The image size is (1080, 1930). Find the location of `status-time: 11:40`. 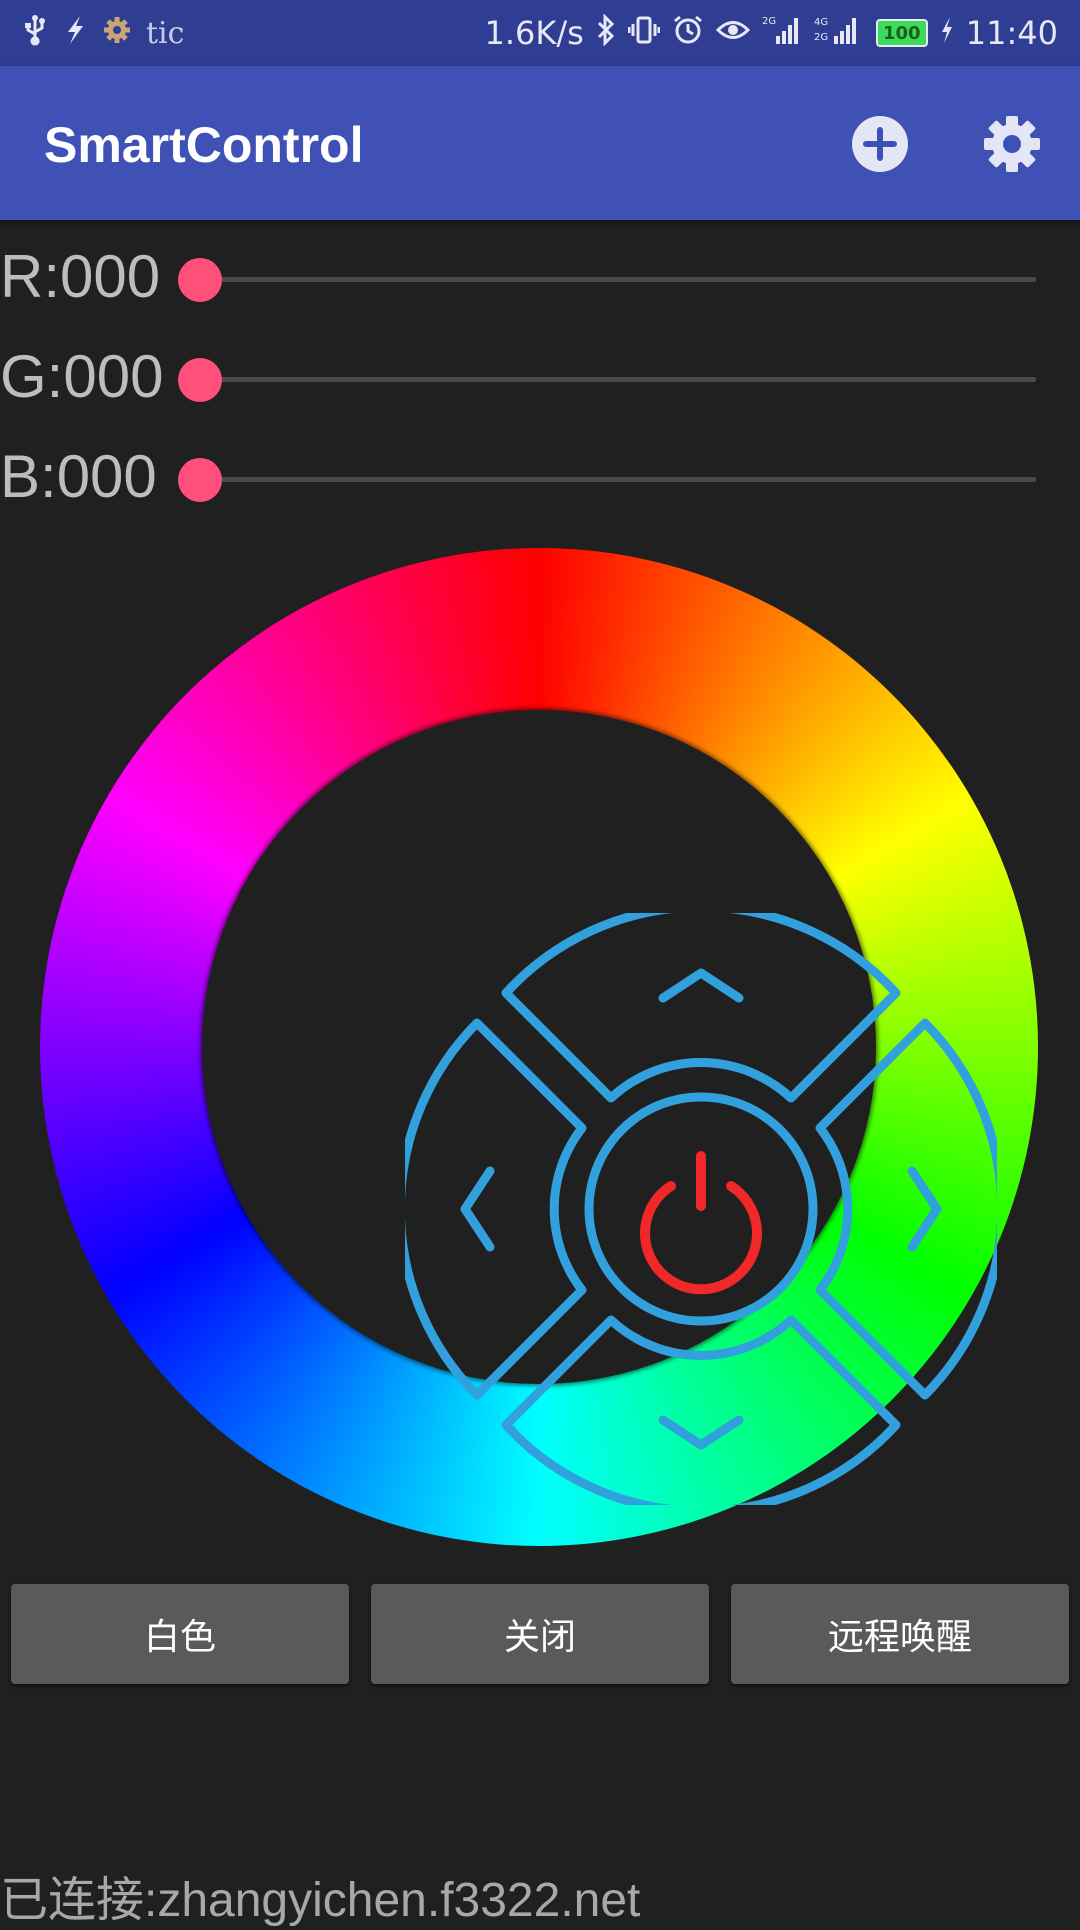

status-time: 11:40 is located at coordinates (1011, 33).